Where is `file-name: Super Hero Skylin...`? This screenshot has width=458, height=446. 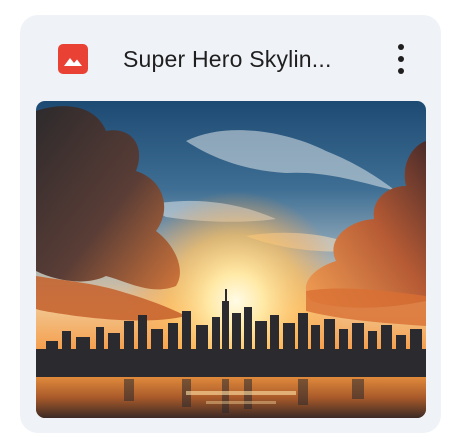
file-name: Super Hero Skylin... is located at coordinates (227, 59).